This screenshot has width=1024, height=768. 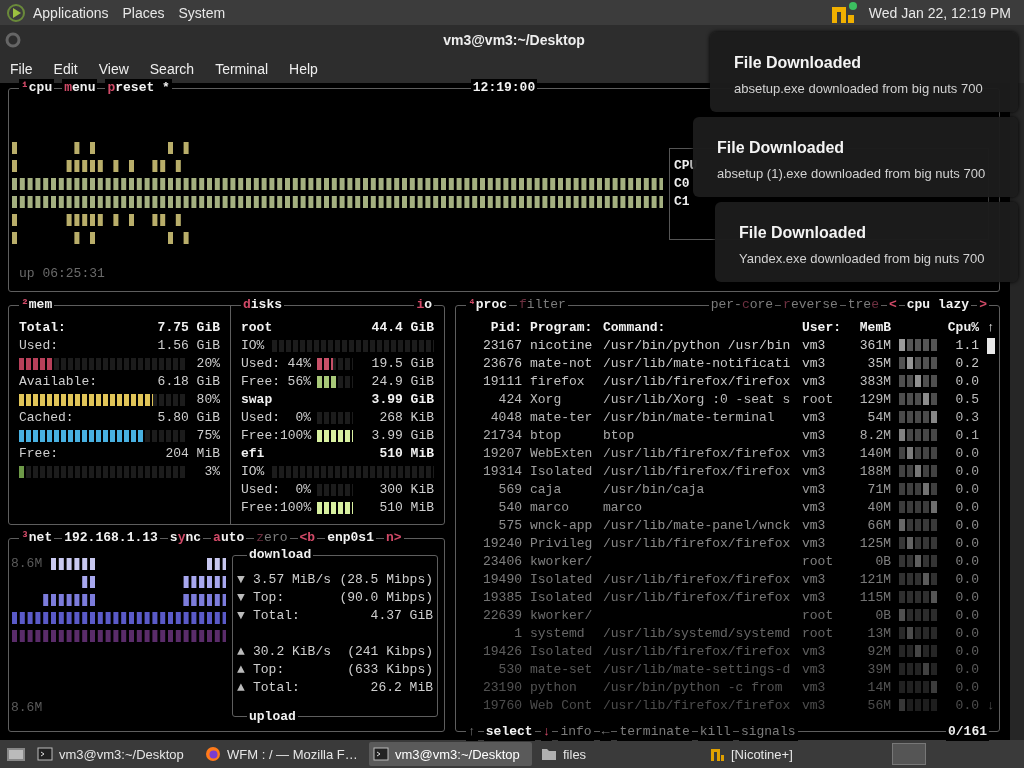 What do you see at coordinates (862, 258) in the screenshot?
I see `notification-text: Yandex.exe downloaded from big nuts 700` at bounding box center [862, 258].